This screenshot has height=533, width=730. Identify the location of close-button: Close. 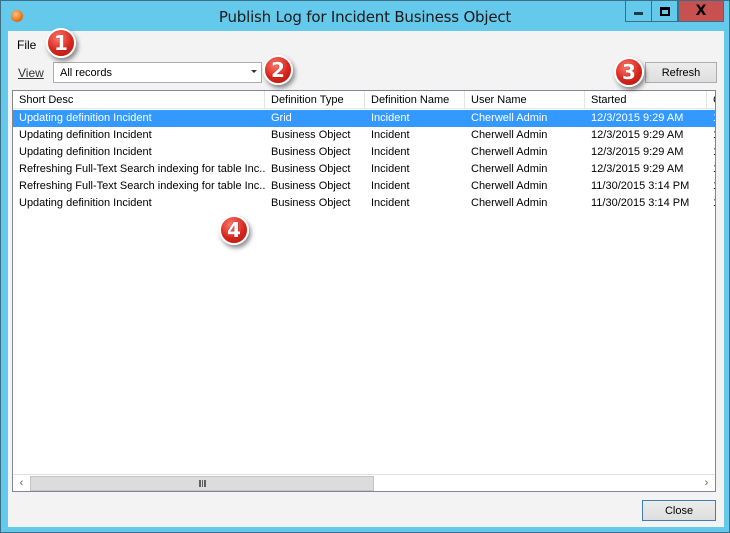
(679, 510).